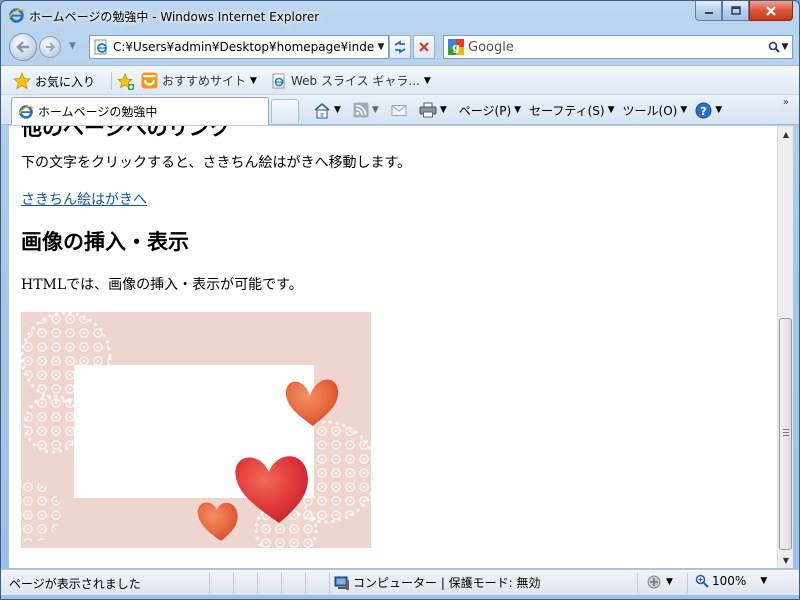 Image resolution: width=800 pixels, height=600 pixels. I want to click on forward-arrow-icon, so click(50, 47).